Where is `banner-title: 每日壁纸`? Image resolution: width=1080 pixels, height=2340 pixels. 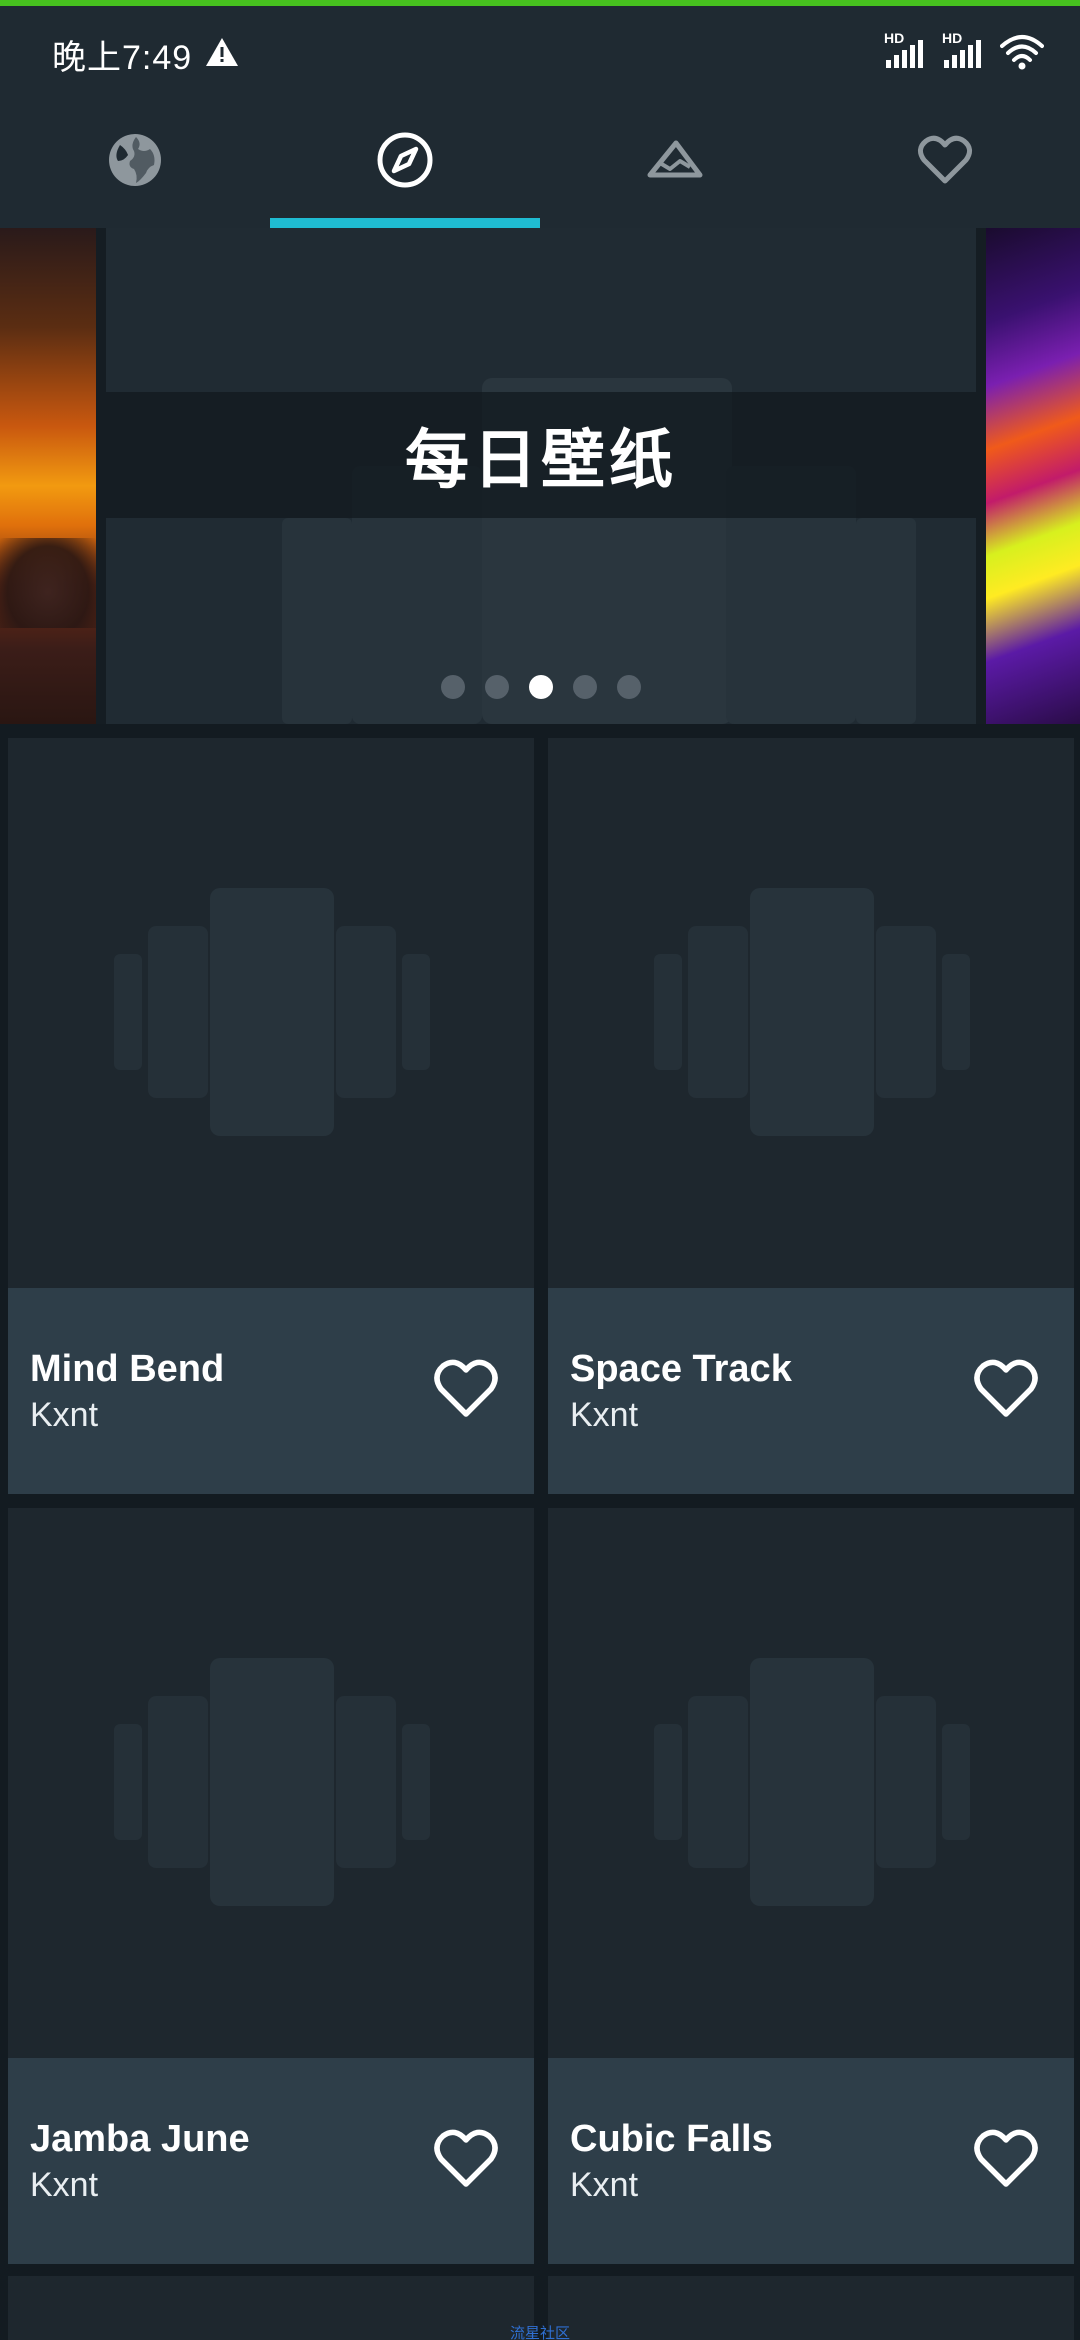 banner-title: 每日壁纸 is located at coordinates (541, 461).